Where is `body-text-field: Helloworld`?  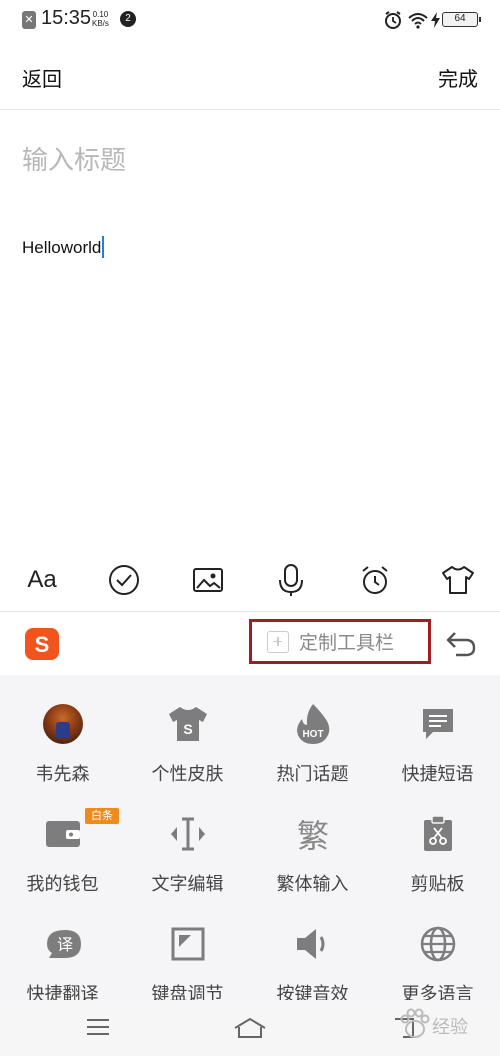 body-text-field: Helloworld is located at coordinates (63, 247).